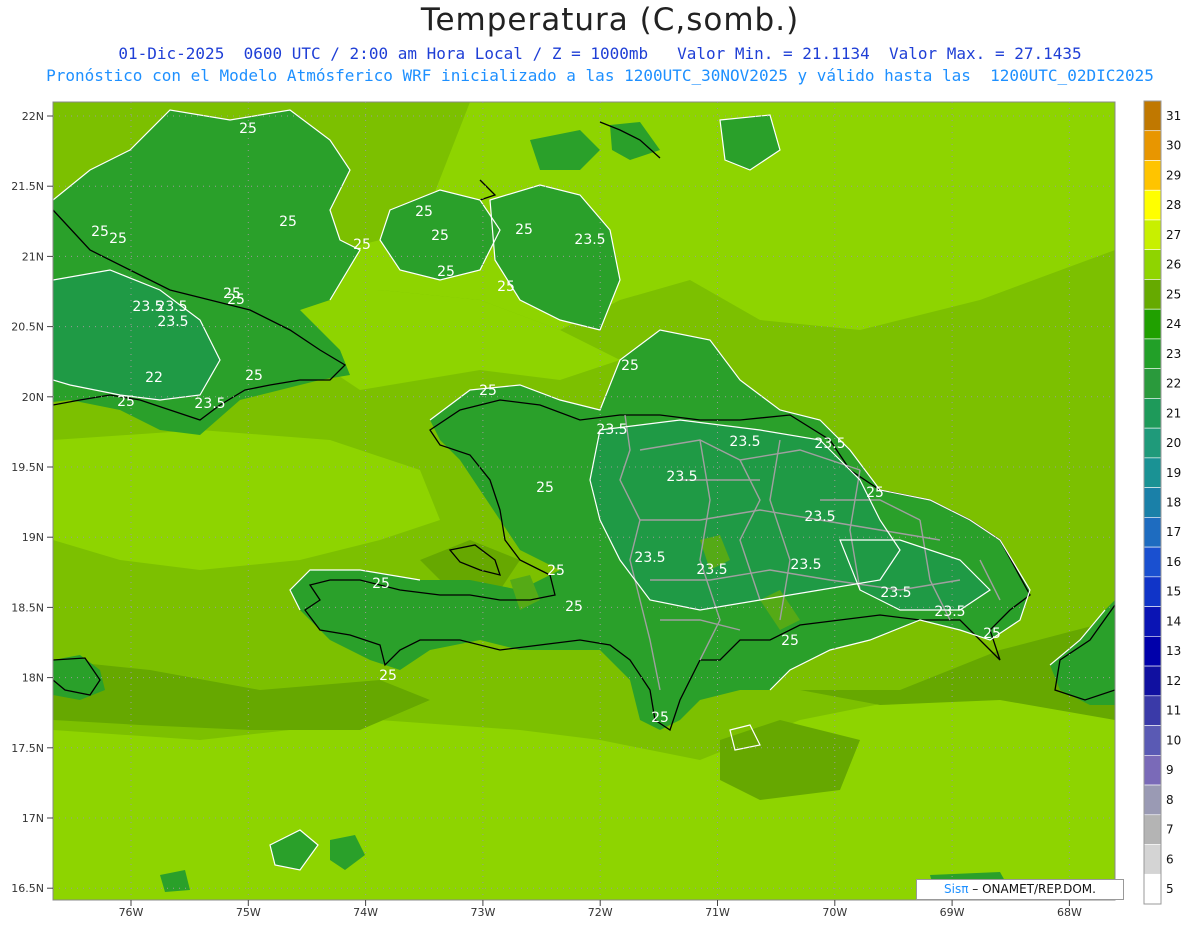  I want to click on colorbar-label: 20, so click(1173, 443).